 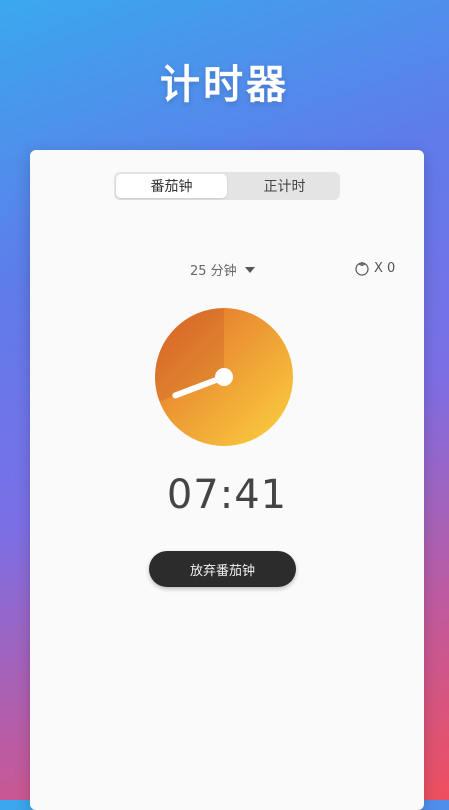 What do you see at coordinates (284, 186) in the screenshot?
I see `tab-stopwatch: 正计时` at bounding box center [284, 186].